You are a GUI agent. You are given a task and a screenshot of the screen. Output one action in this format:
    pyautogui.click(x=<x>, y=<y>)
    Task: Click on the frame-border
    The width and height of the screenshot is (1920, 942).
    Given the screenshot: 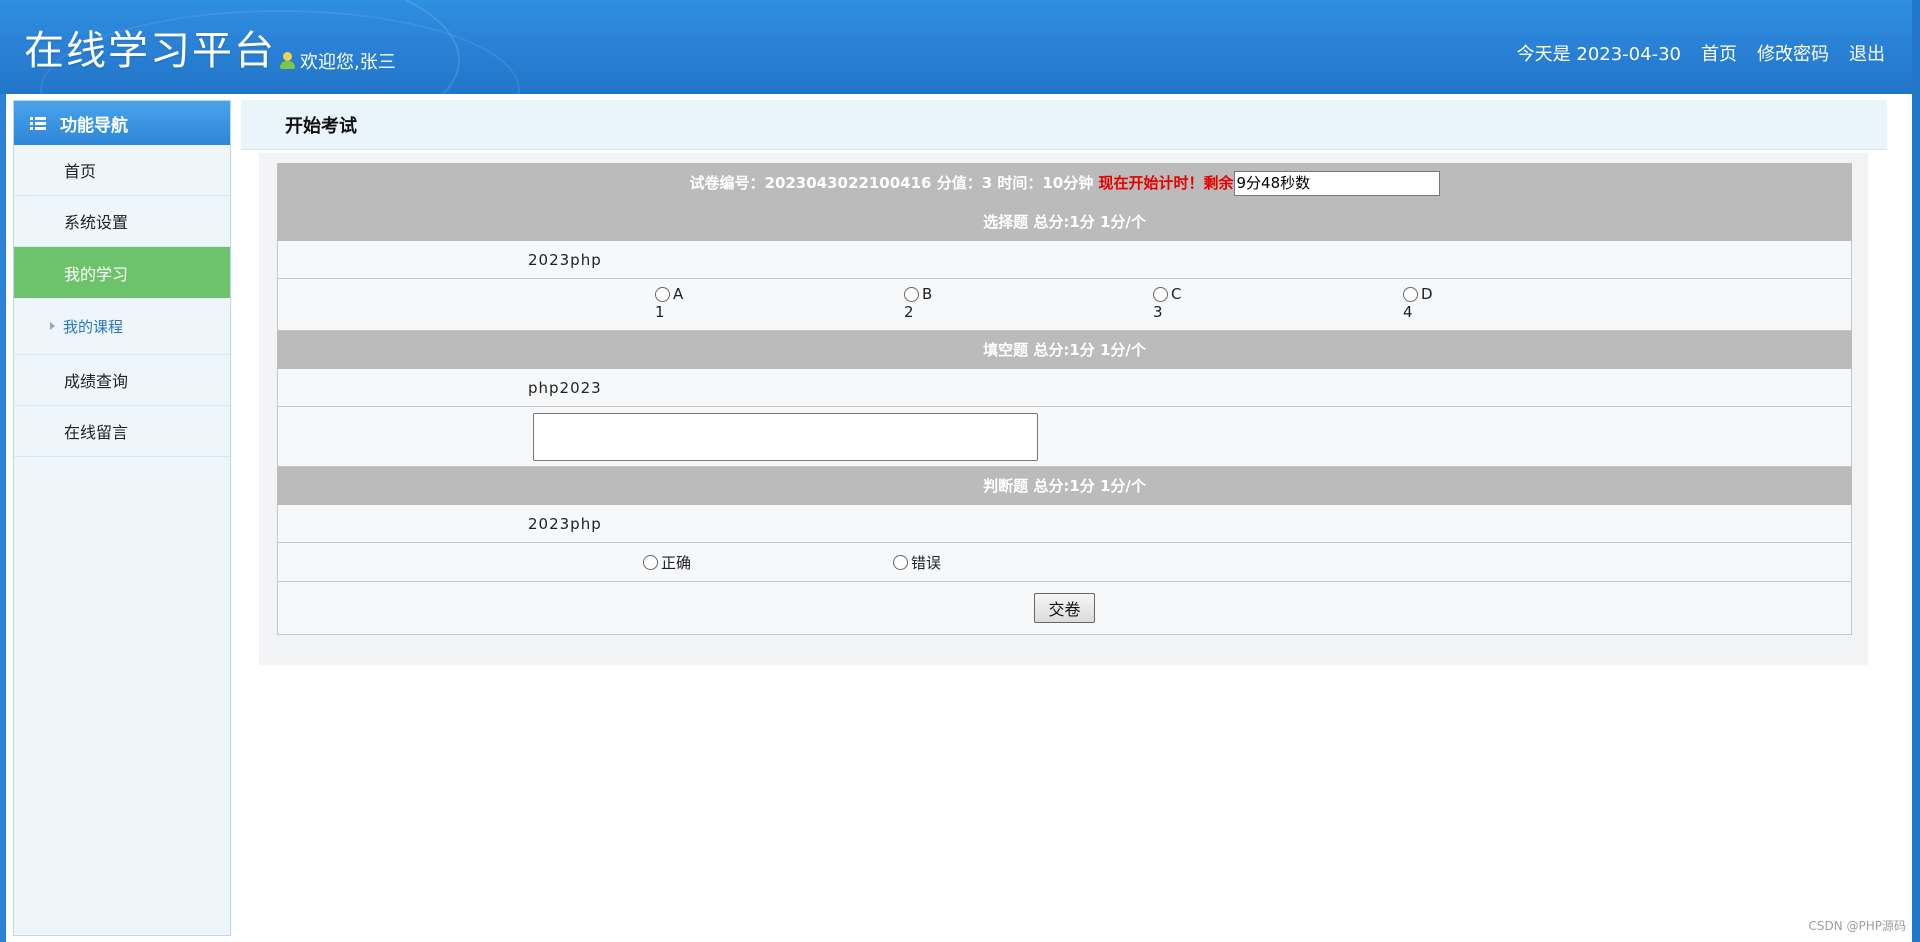 What is the action you would take?
    pyautogui.click(x=3, y=518)
    